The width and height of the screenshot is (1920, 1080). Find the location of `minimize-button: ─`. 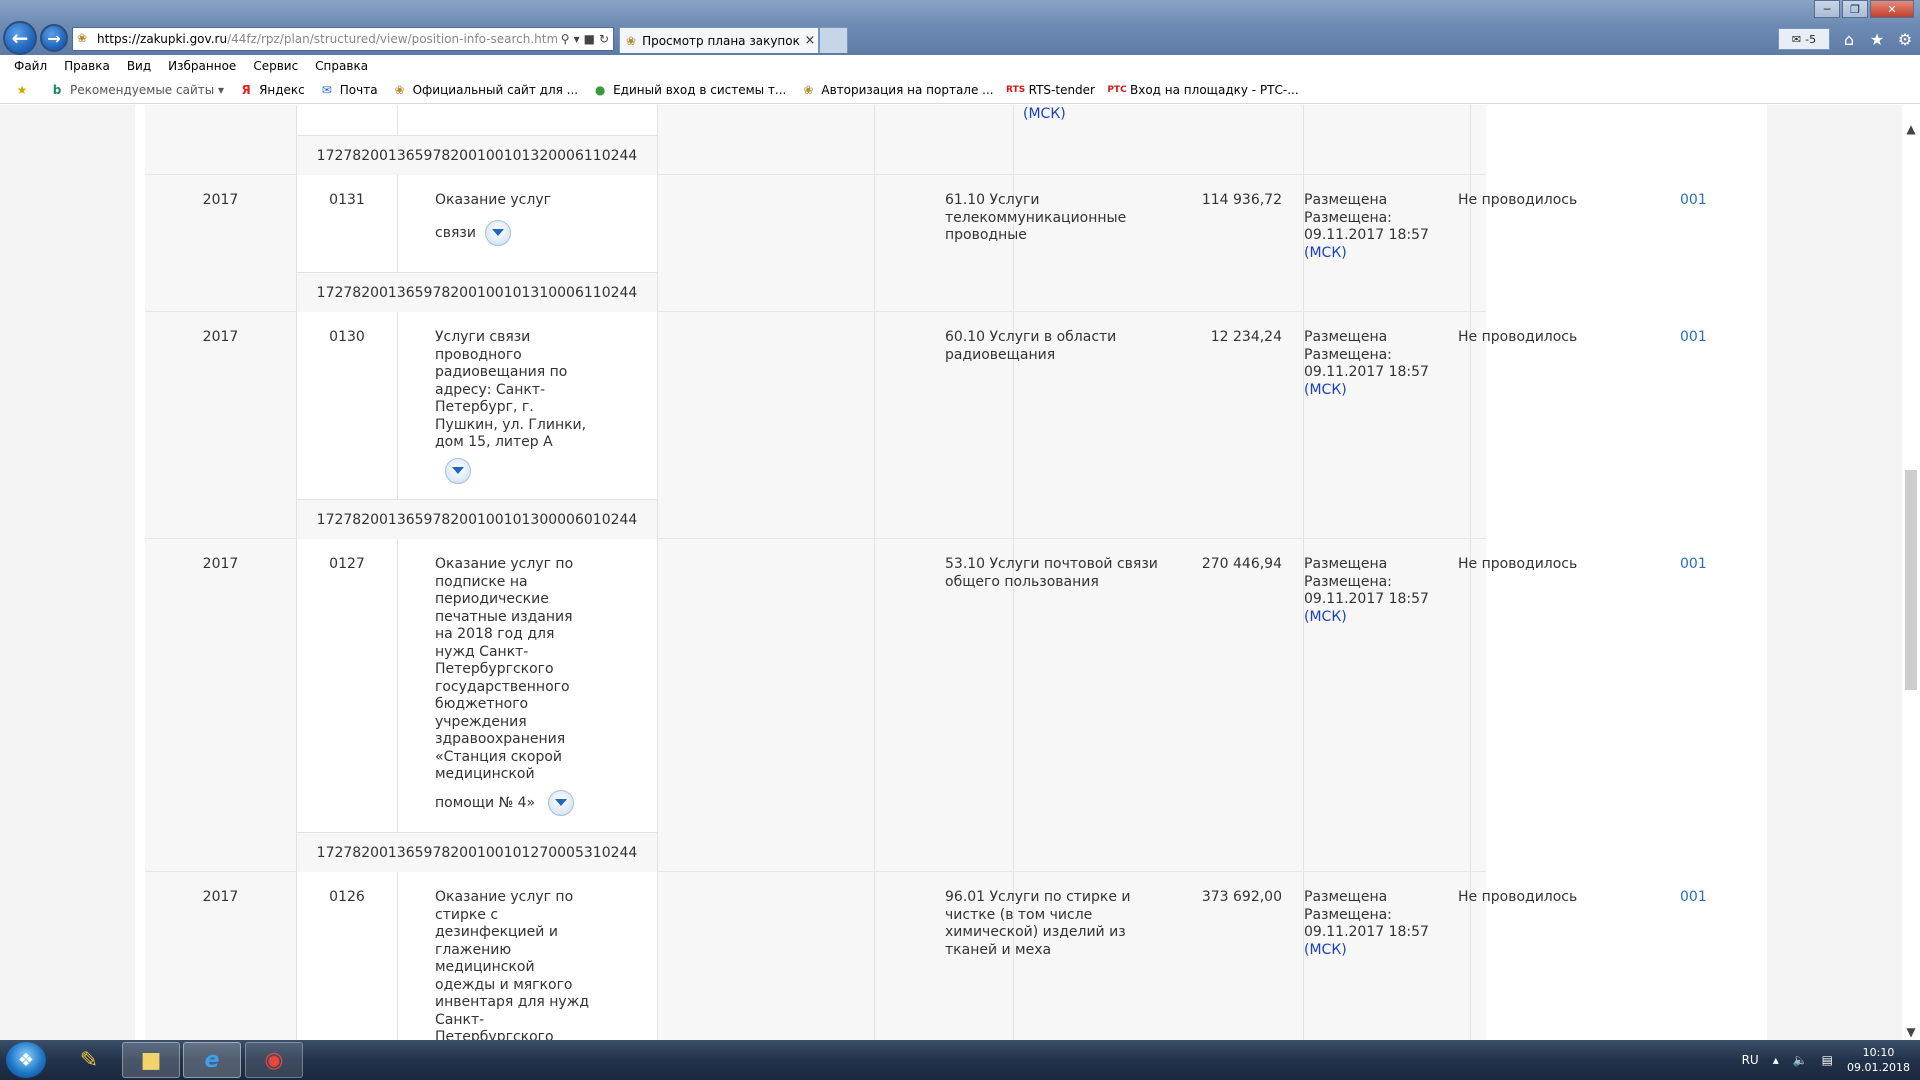

minimize-button: ─ is located at coordinates (1827, 9).